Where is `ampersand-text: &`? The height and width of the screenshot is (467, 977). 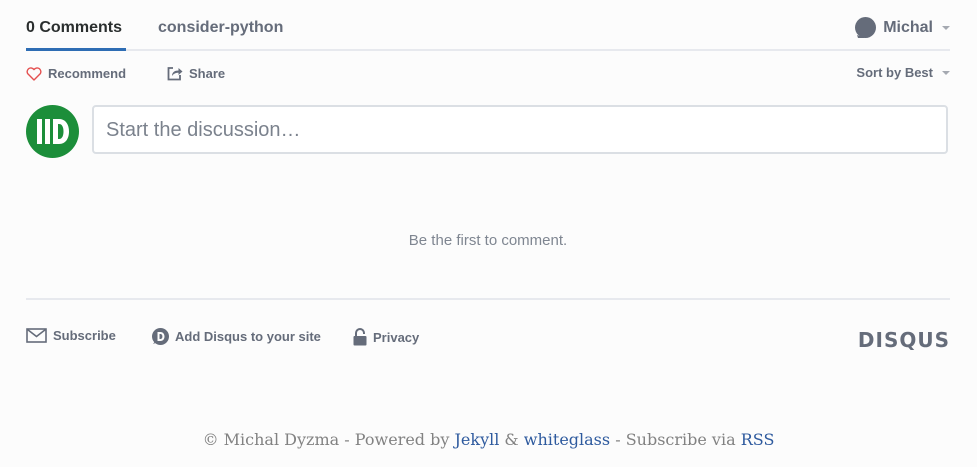 ampersand-text: & is located at coordinates (511, 439).